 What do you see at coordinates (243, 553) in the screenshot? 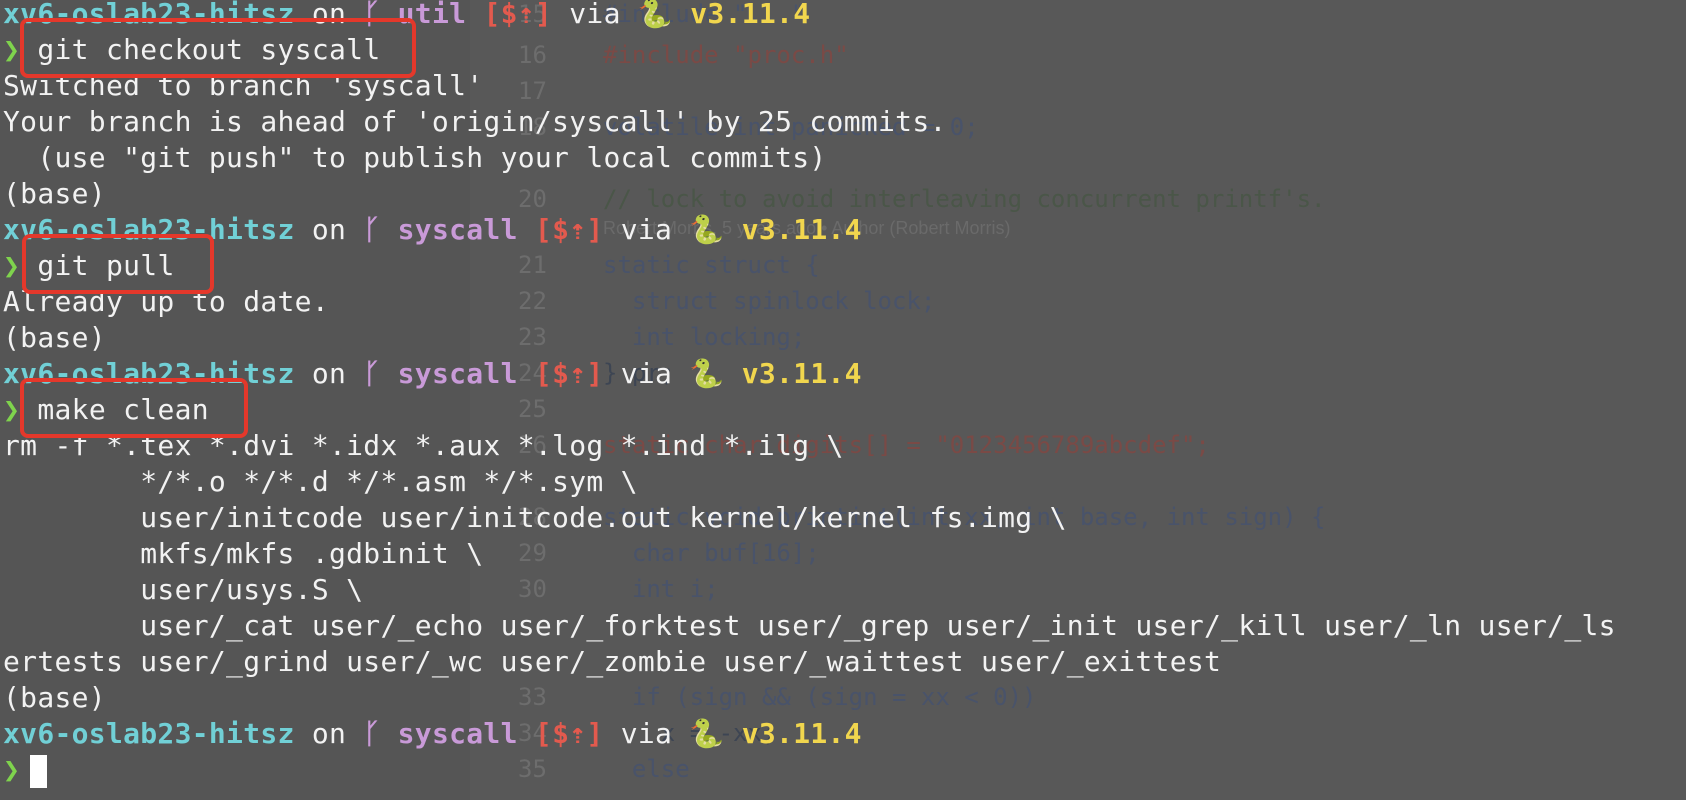
I see `output-line: mkfs/mkfs .gdbinit \` at bounding box center [243, 553].